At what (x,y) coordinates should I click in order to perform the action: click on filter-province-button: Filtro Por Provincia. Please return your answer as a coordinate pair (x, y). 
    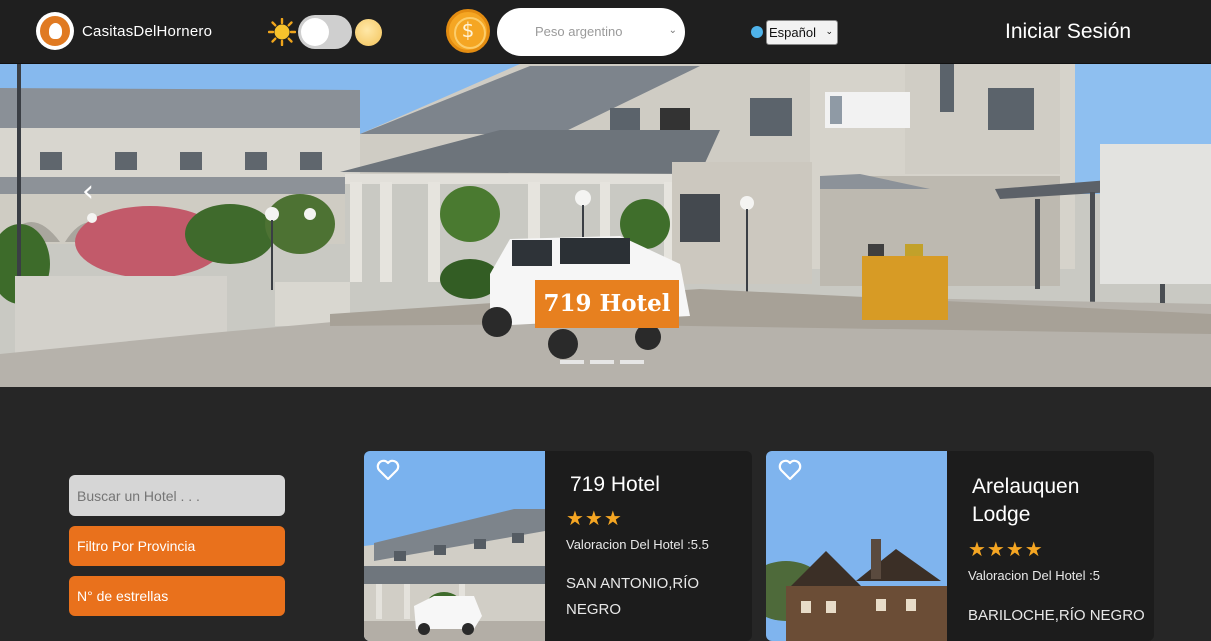
    Looking at the image, I should click on (177, 546).